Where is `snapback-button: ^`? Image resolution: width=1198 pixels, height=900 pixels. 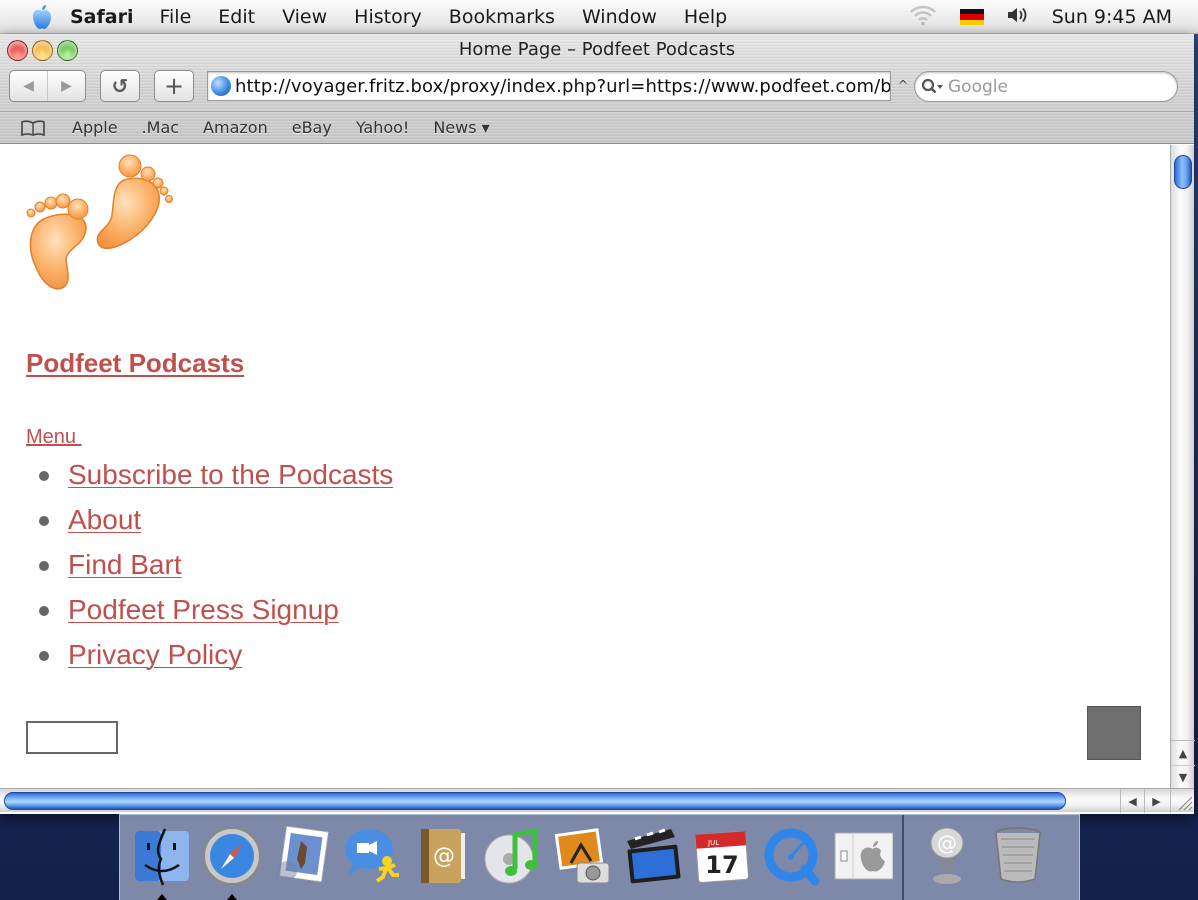
snapback-button: ^ is located at coordinates (903, 85).